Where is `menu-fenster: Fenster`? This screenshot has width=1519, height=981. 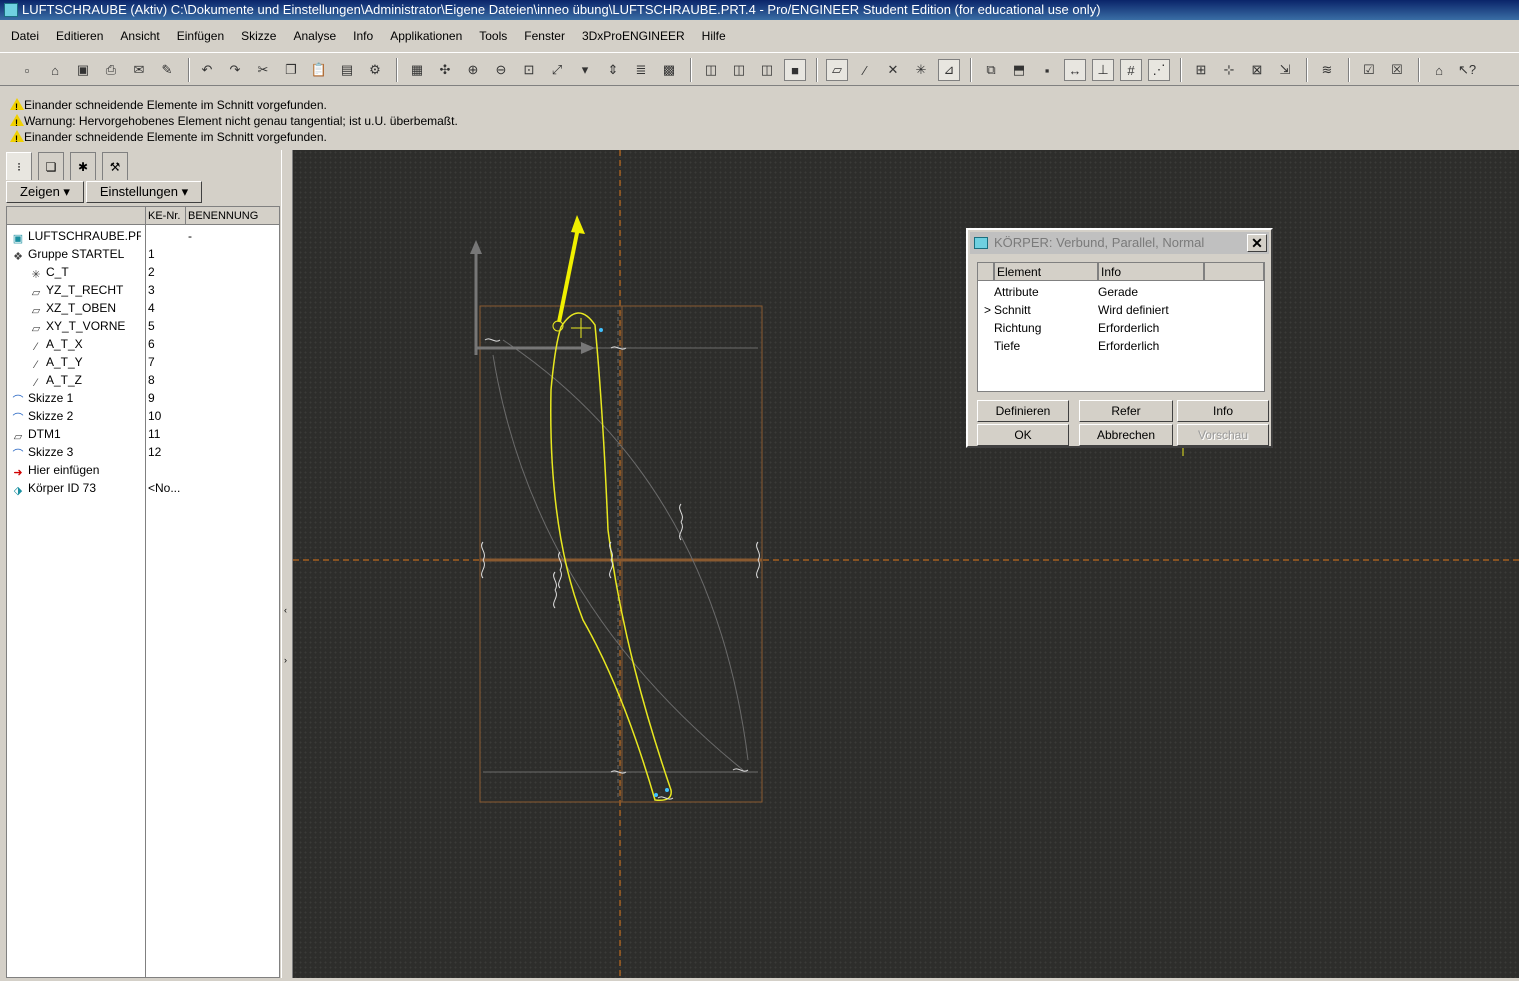 menu-fenster: Fenster is located at coordinates (542, 36).